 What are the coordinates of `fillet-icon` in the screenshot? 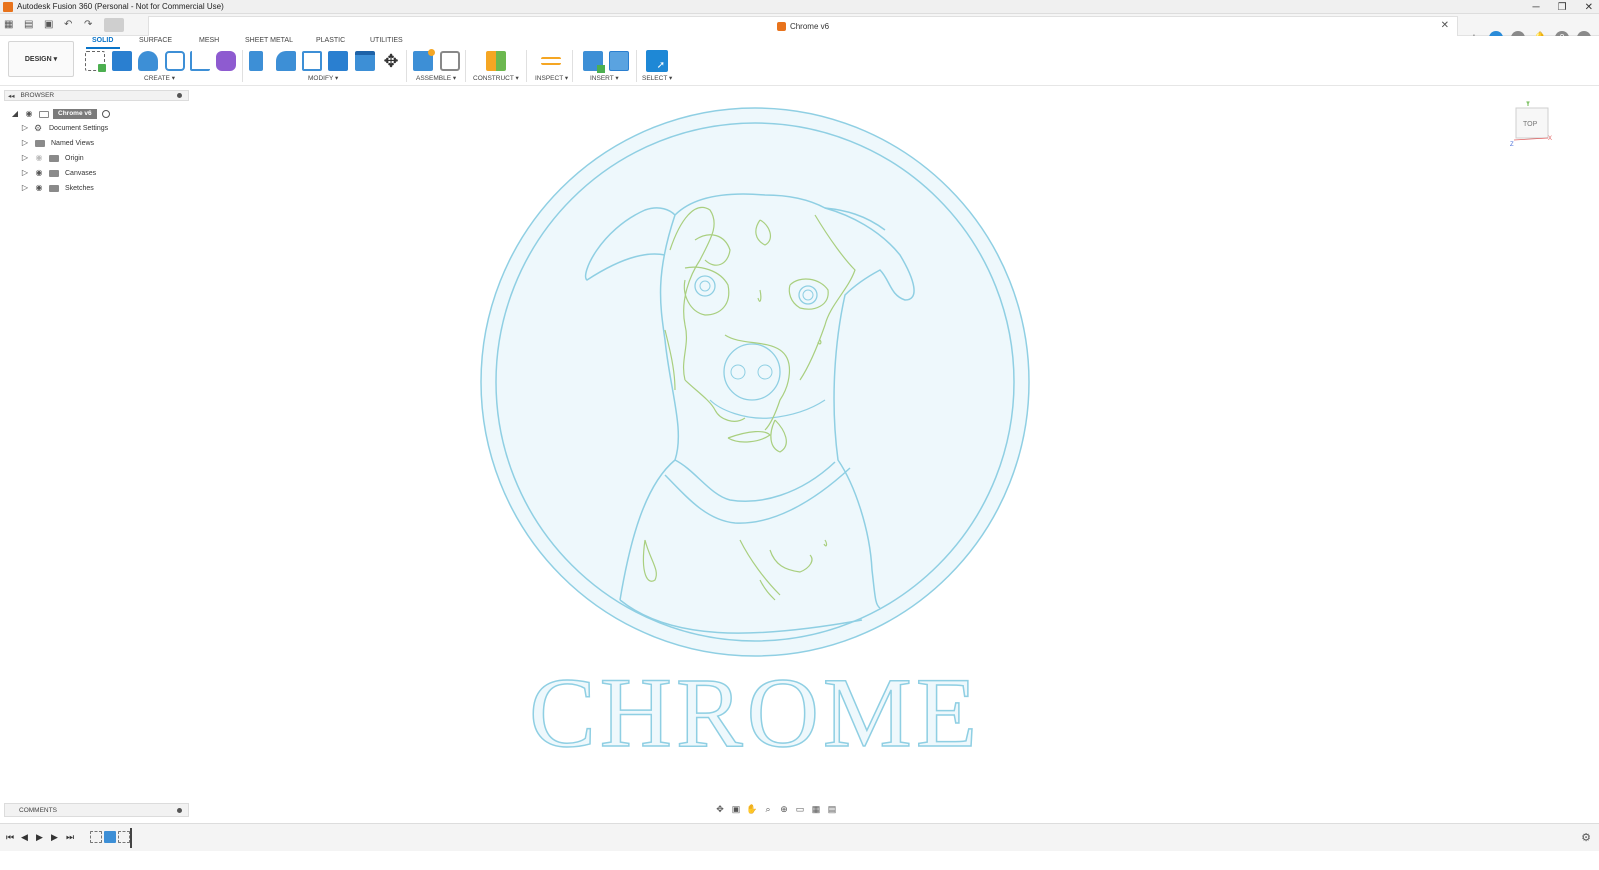 It's located at (286, 61).